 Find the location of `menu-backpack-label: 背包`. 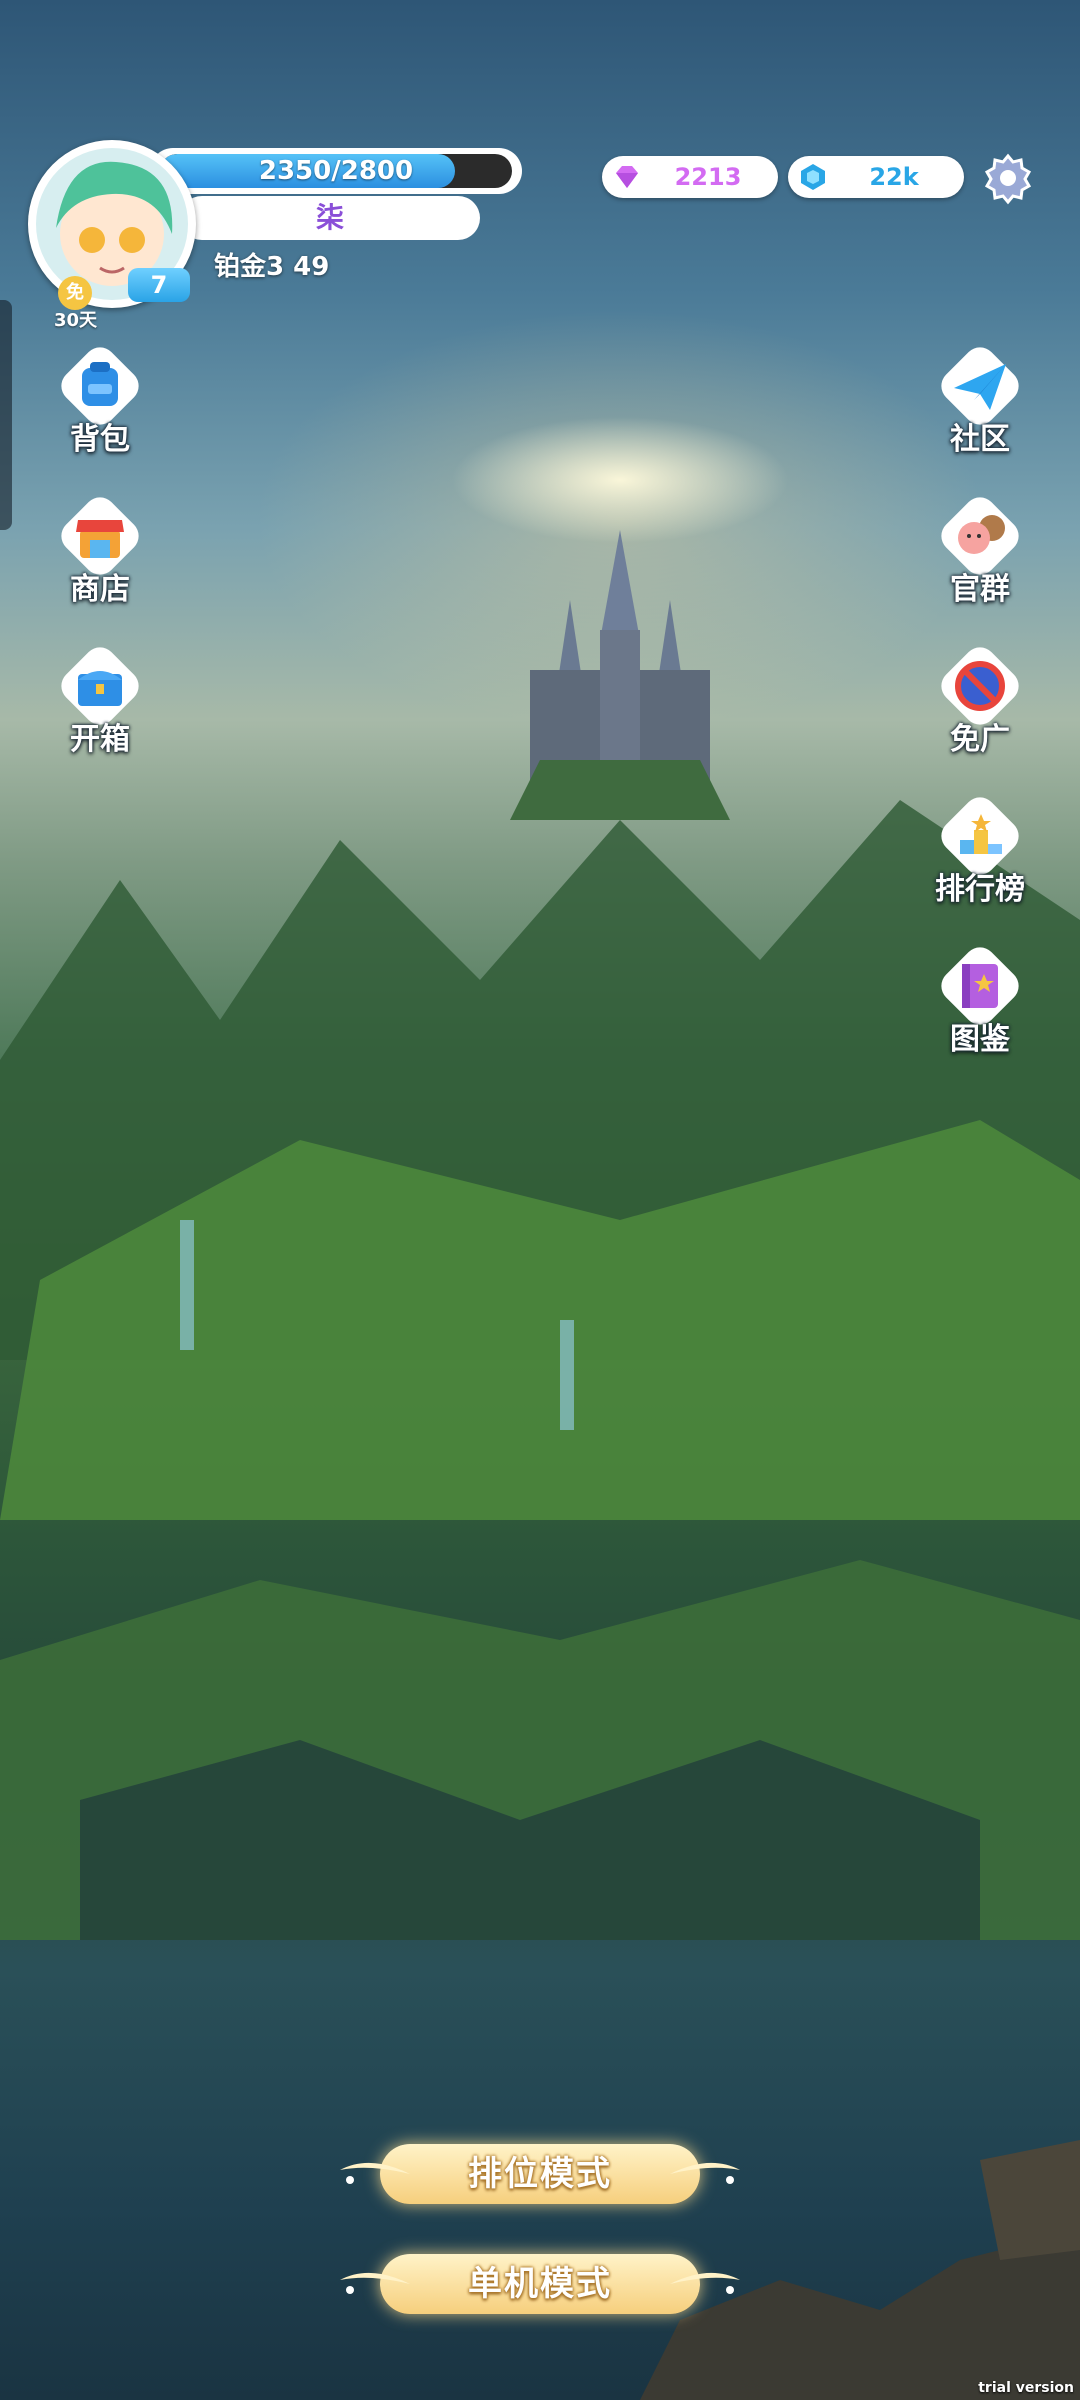

menu-backpack-label: 背包 is located at coordinates (100, 439).